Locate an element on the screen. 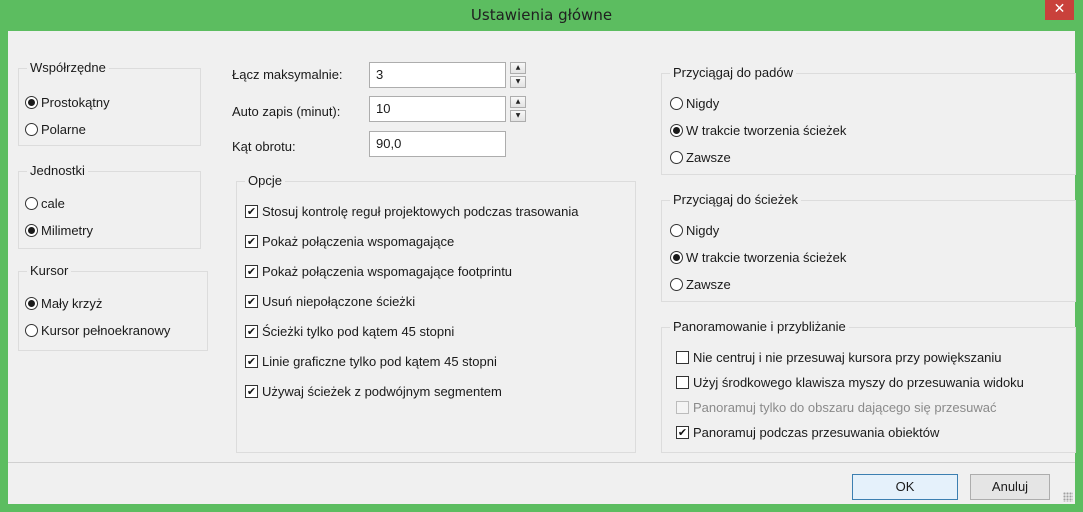 Image resolution: width=1083 pixels, height=512 pixels. max-links-input: 3 is located at coordinates (437, 75).